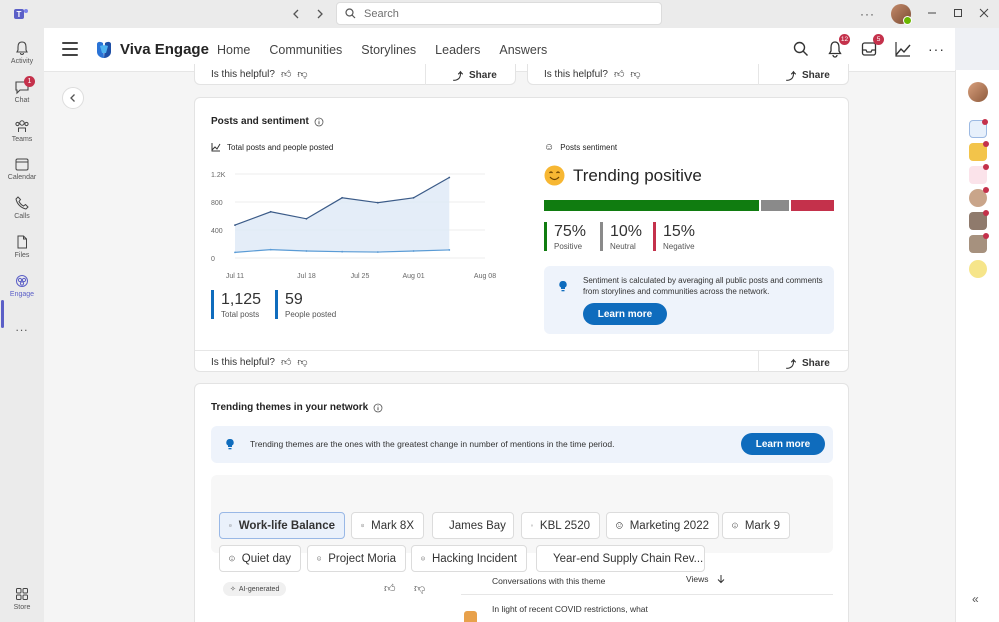 Image resolution: width=999 pixels, height=622 pixels. Describe the element at coordinates (560, 525) in the screenshot. I see `theme-chip: KBL 2520` at that location.